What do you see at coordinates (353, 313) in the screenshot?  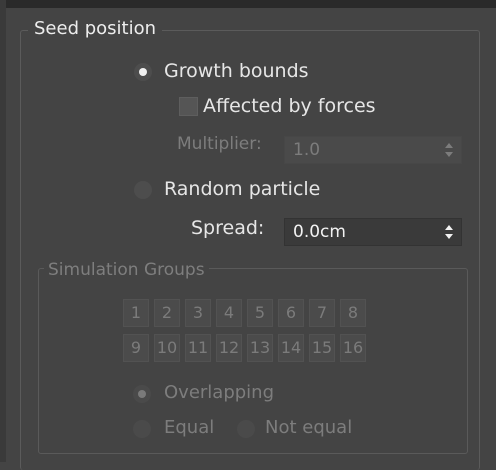 I see `simulation-group-button: 8` at bounding box center [353, 313].